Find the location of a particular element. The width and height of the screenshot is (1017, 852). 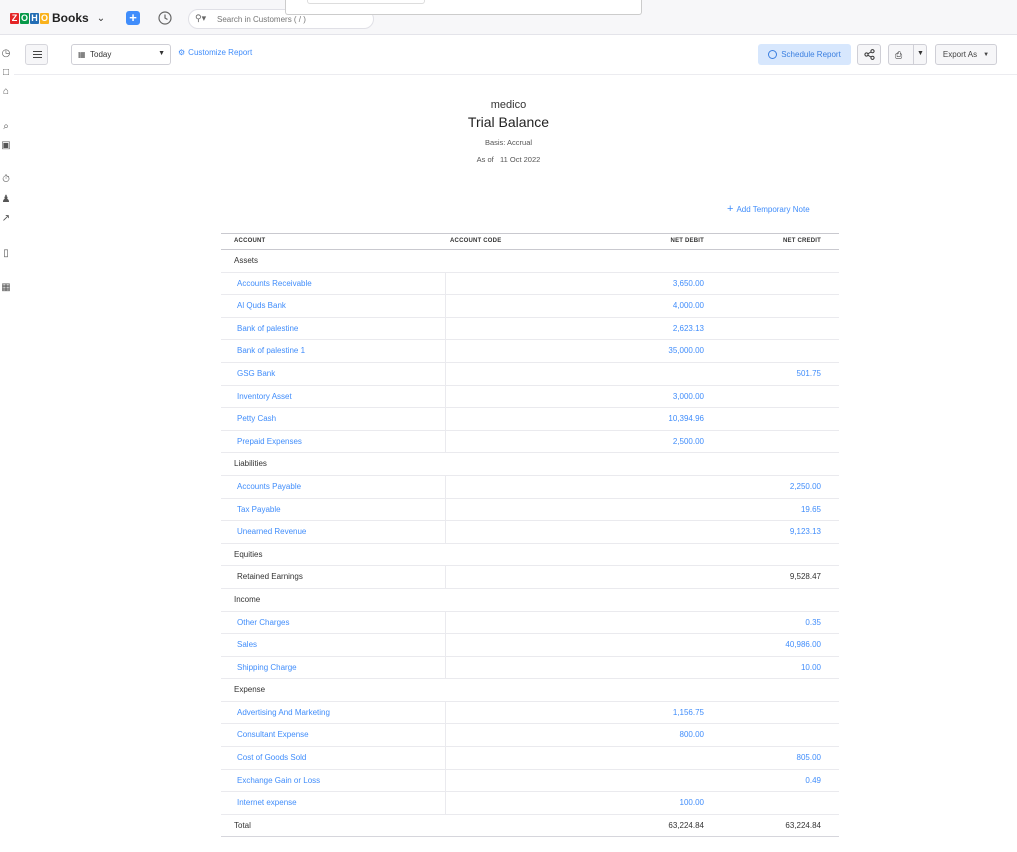

column-header-account-code: ACCOUNT CODE is located at coordinates (475, 241).